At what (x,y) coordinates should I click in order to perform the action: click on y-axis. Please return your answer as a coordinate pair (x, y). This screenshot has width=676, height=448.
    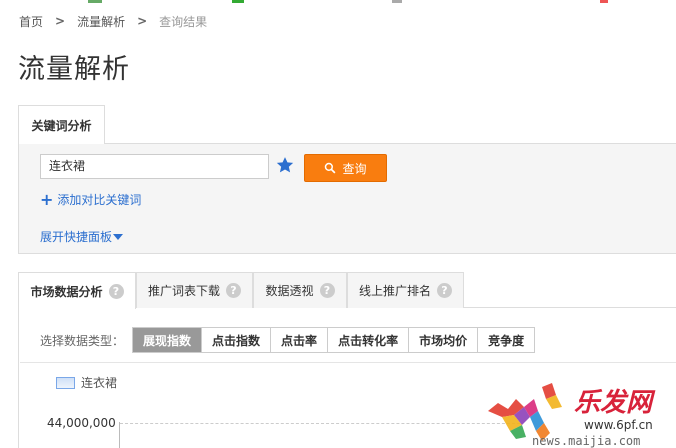
    Looking at the image, I should click on (119, 435).